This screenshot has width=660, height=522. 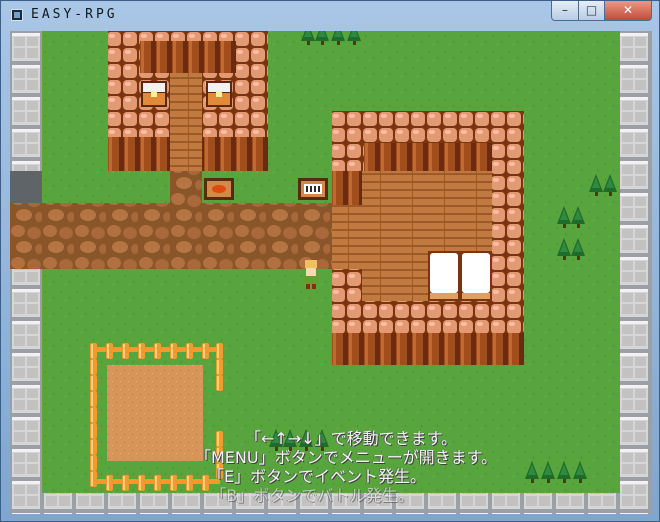 I want to click on close-button: ✕, so click(x=628, y=11).